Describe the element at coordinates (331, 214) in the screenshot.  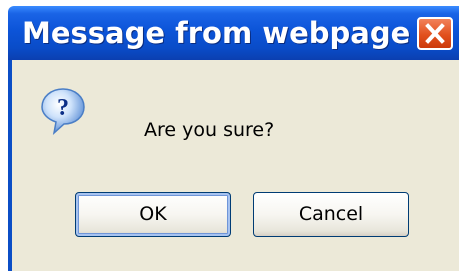
I see `cancel-button: Cancel` at that location.